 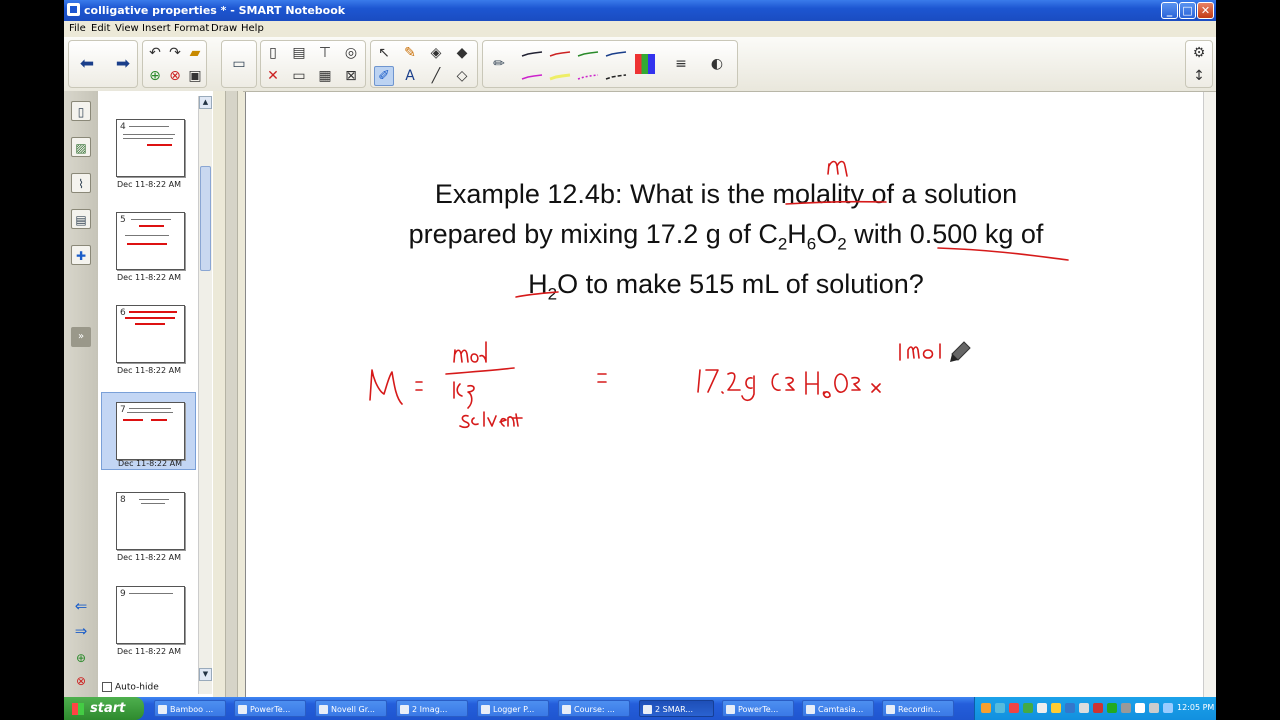 I want to click on slide-thumb-4: 4 Dec 11-8:22 AM, so click(x=148, y=141).